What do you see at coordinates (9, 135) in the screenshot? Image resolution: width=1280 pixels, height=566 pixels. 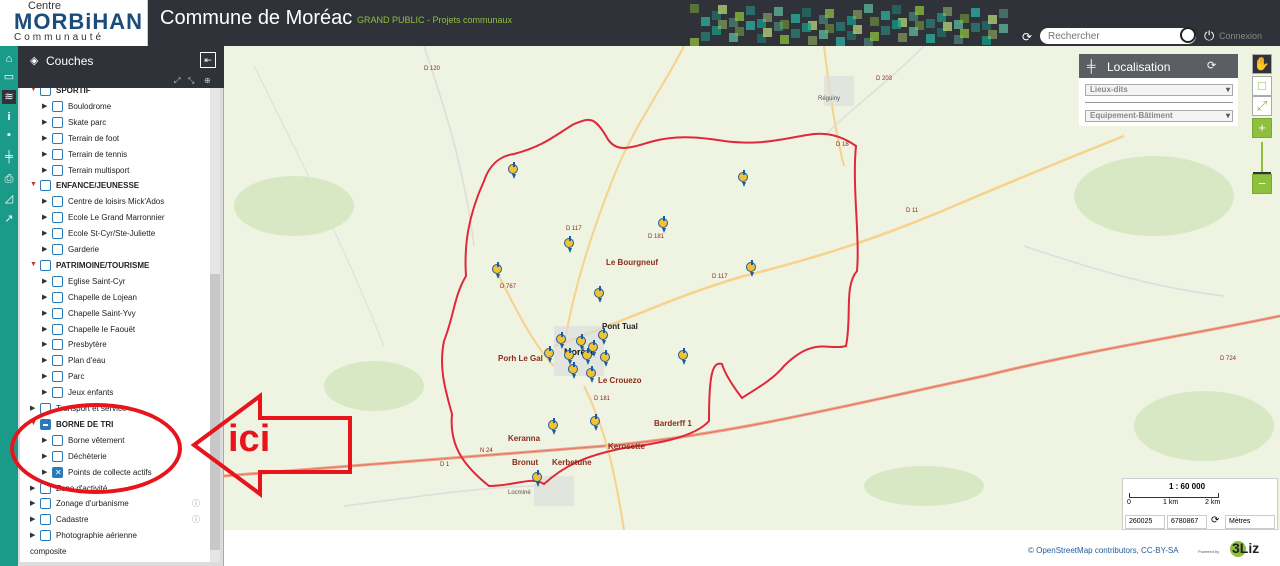 I see `comment-icon: ▪` at bounding box center [9, 135].